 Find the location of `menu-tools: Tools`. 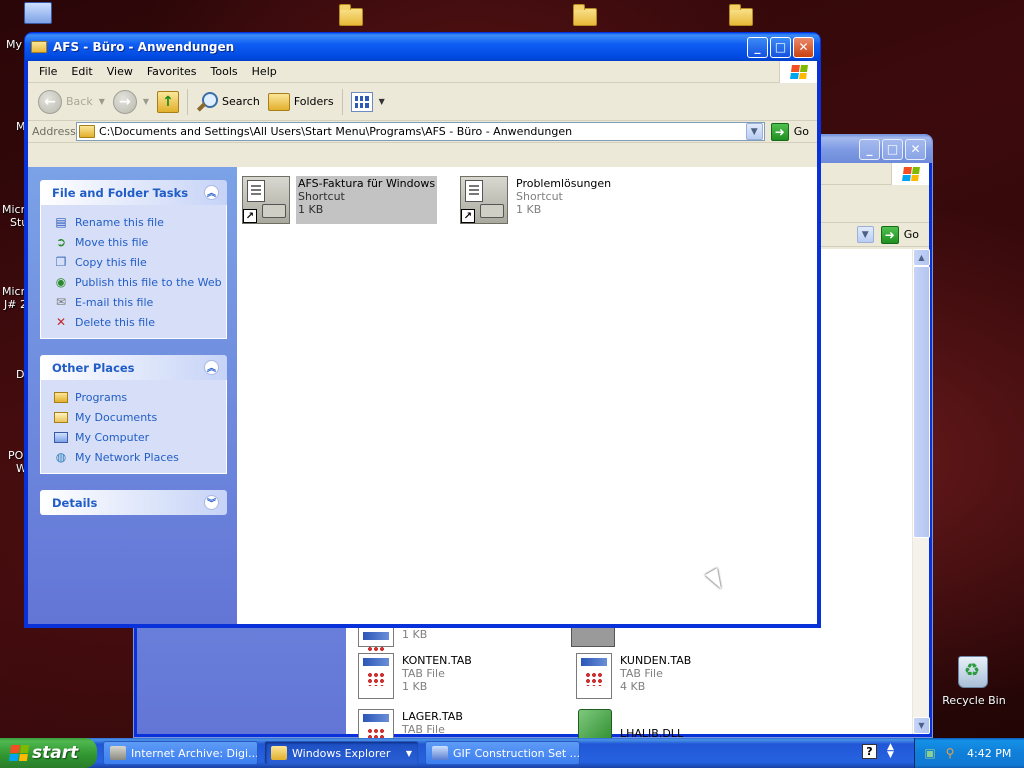

menu-tools: Tools is located at coordinates (224, 71).